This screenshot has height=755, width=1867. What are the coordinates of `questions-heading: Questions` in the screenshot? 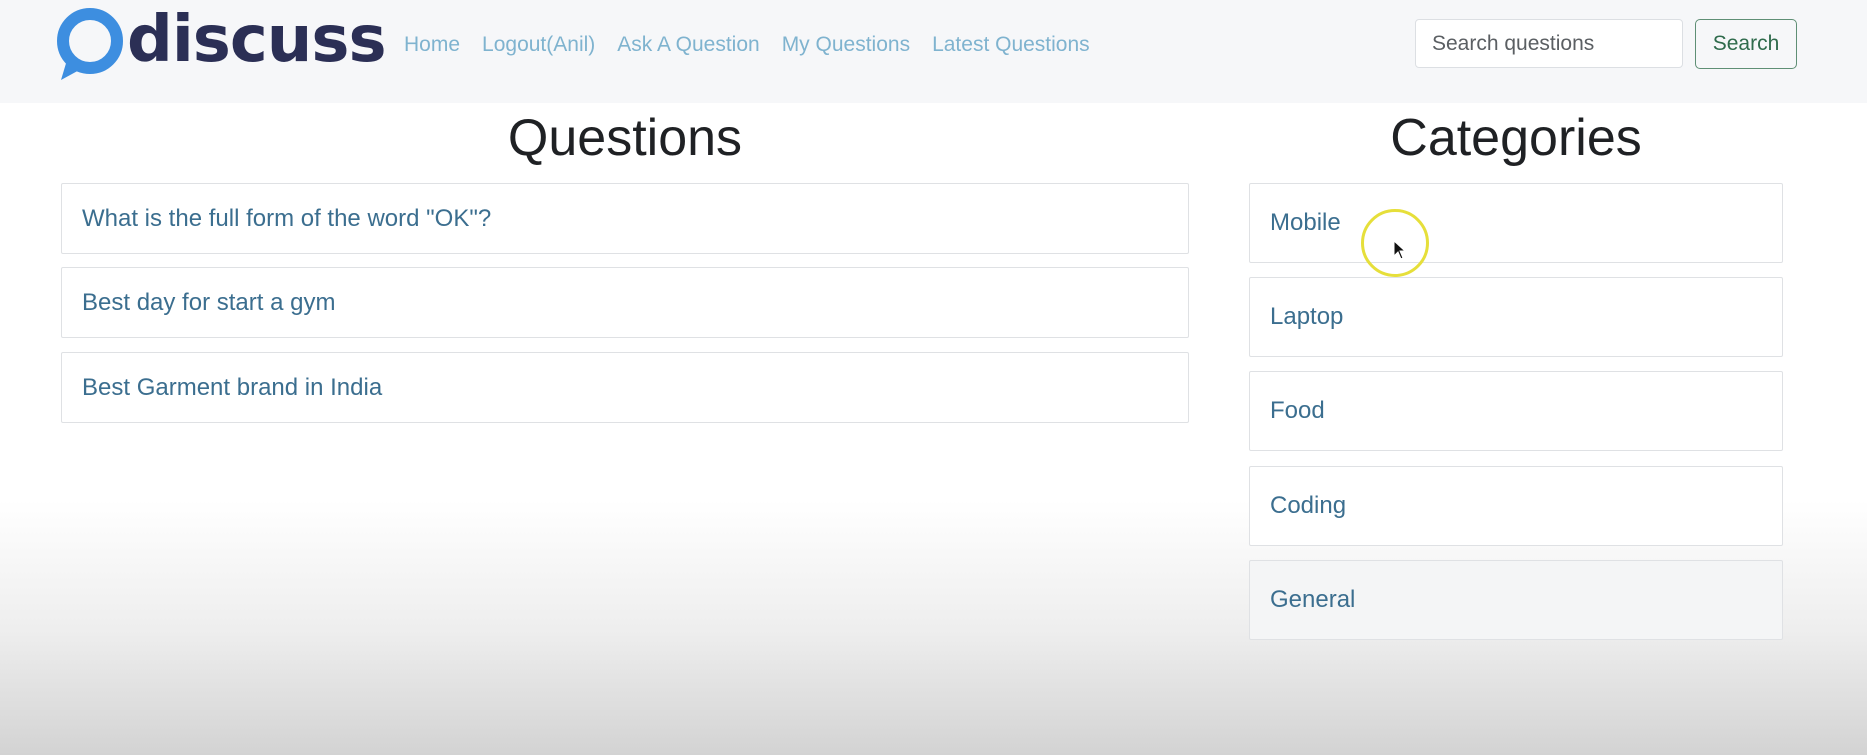 It's located at (625, 138).